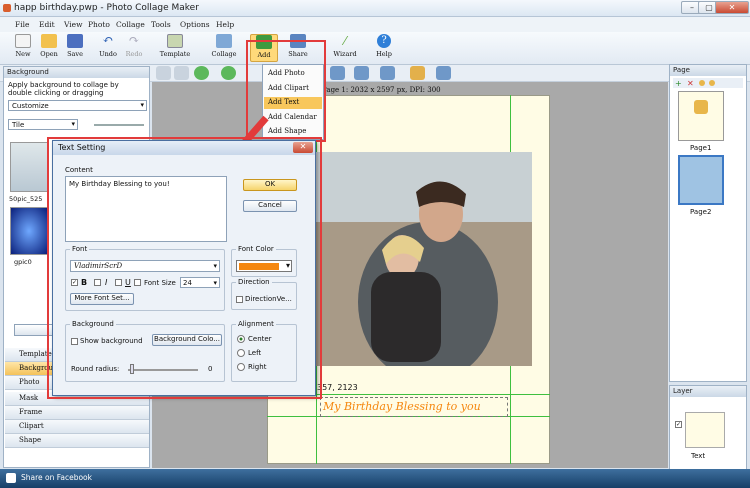  I want to click on template-button: Template, so click(175, 46).